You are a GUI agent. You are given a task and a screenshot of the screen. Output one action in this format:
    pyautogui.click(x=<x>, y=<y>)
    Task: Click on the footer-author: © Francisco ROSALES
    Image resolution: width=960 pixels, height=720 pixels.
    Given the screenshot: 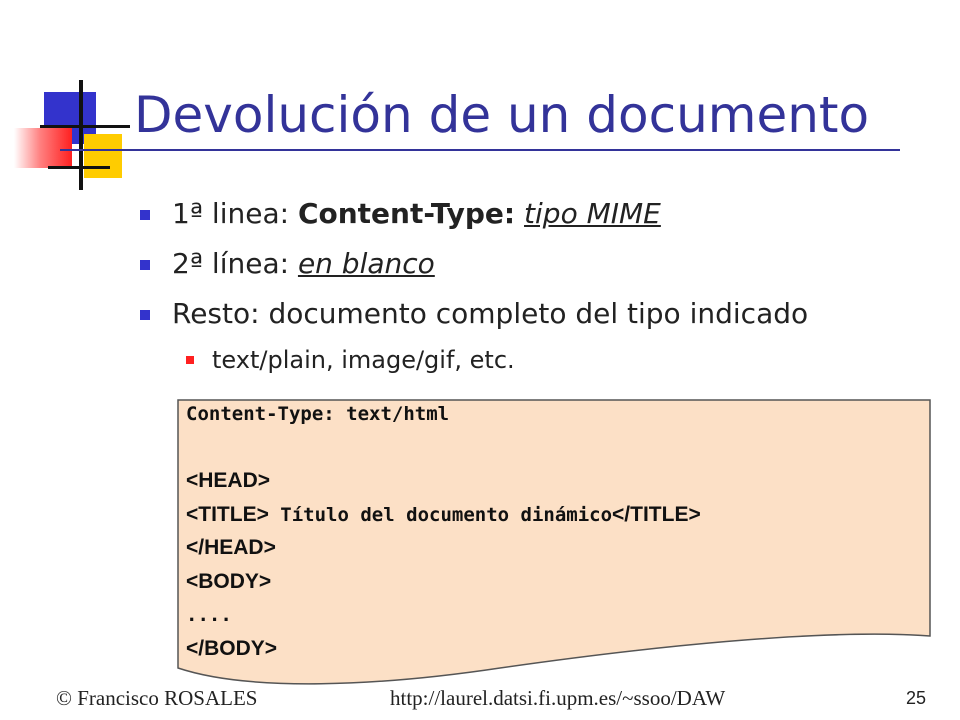 What is the action you would take?
    pyautogui.click(x=157, y=698)
    